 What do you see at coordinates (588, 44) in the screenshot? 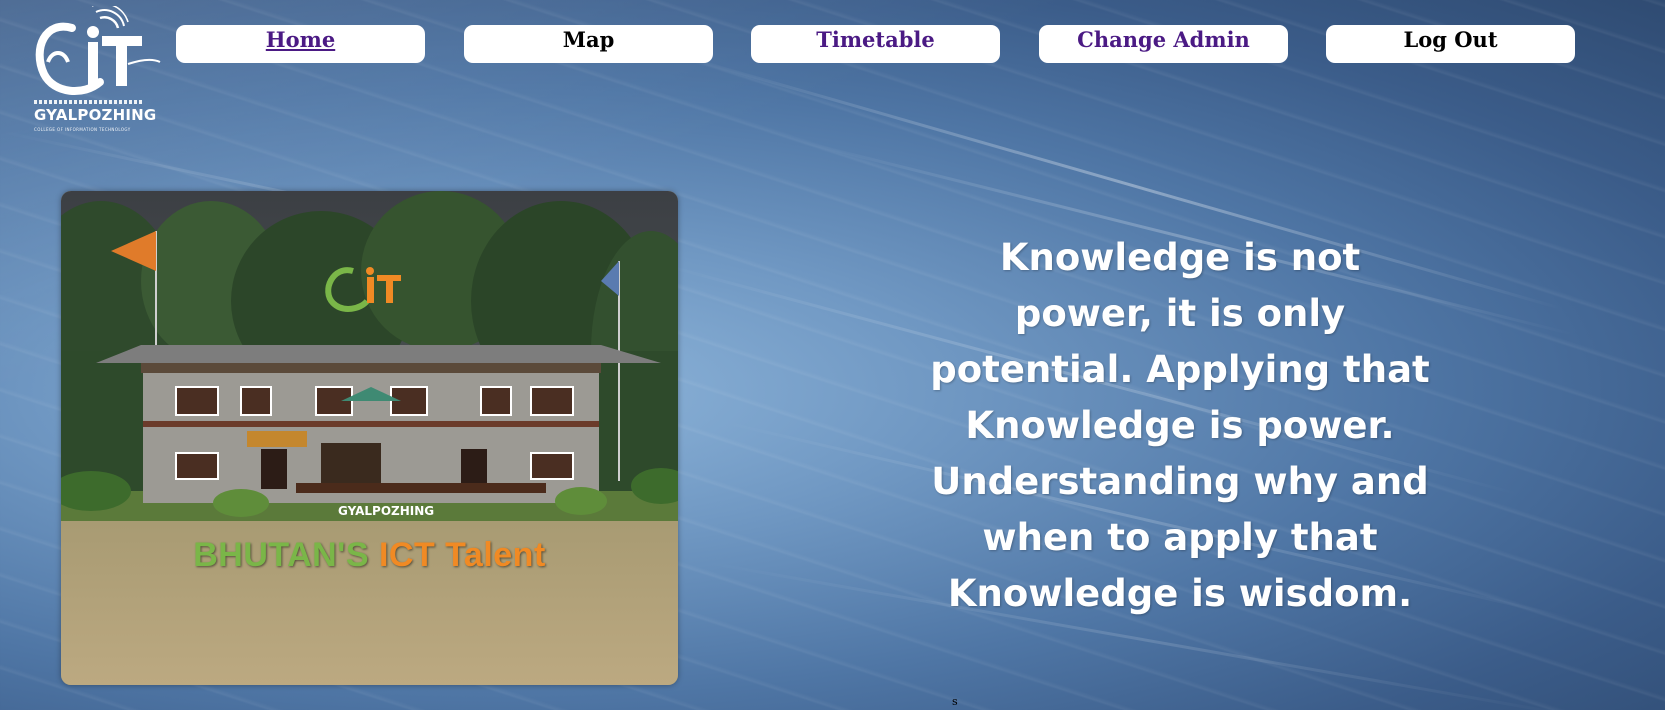
I see `nav-map-button: Map` at bounding box center [588, 44].